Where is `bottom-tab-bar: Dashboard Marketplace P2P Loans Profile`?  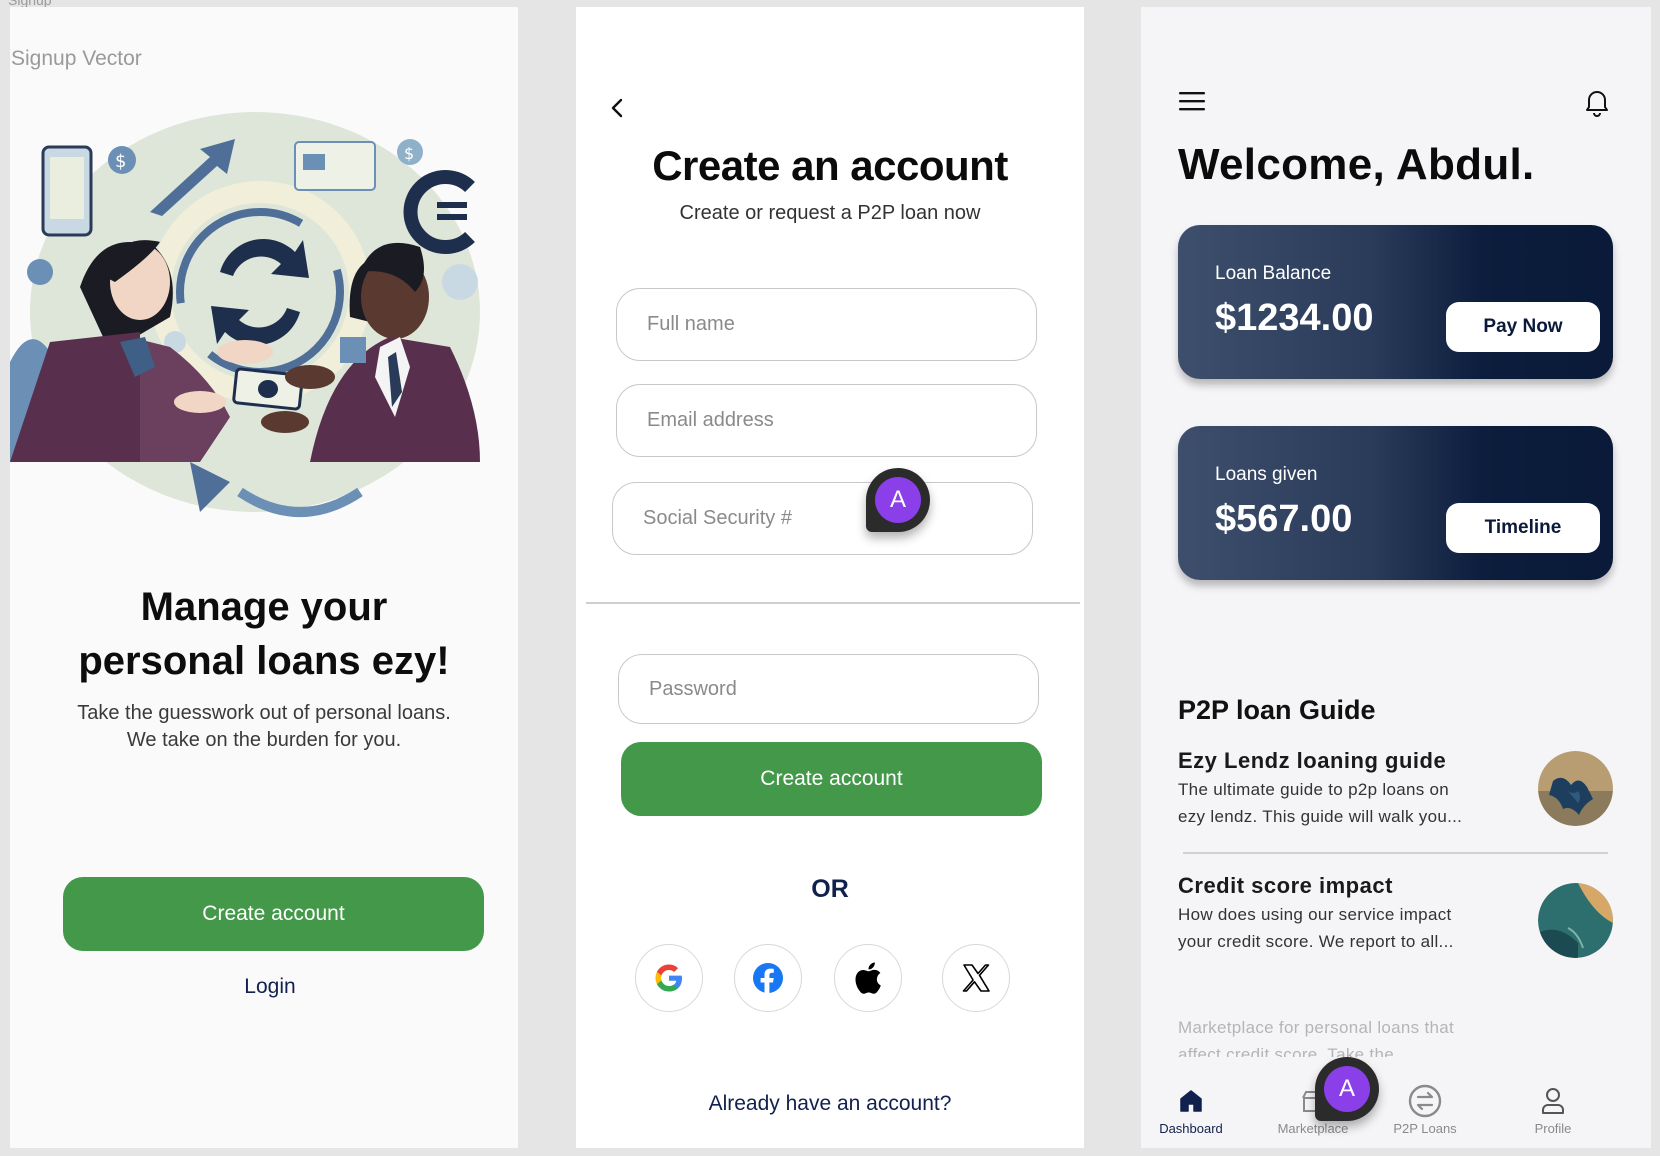 bottom-tab-bar: Dashboard Marketplace P2P Loans Profile is located at coordinates (1396, 1102).